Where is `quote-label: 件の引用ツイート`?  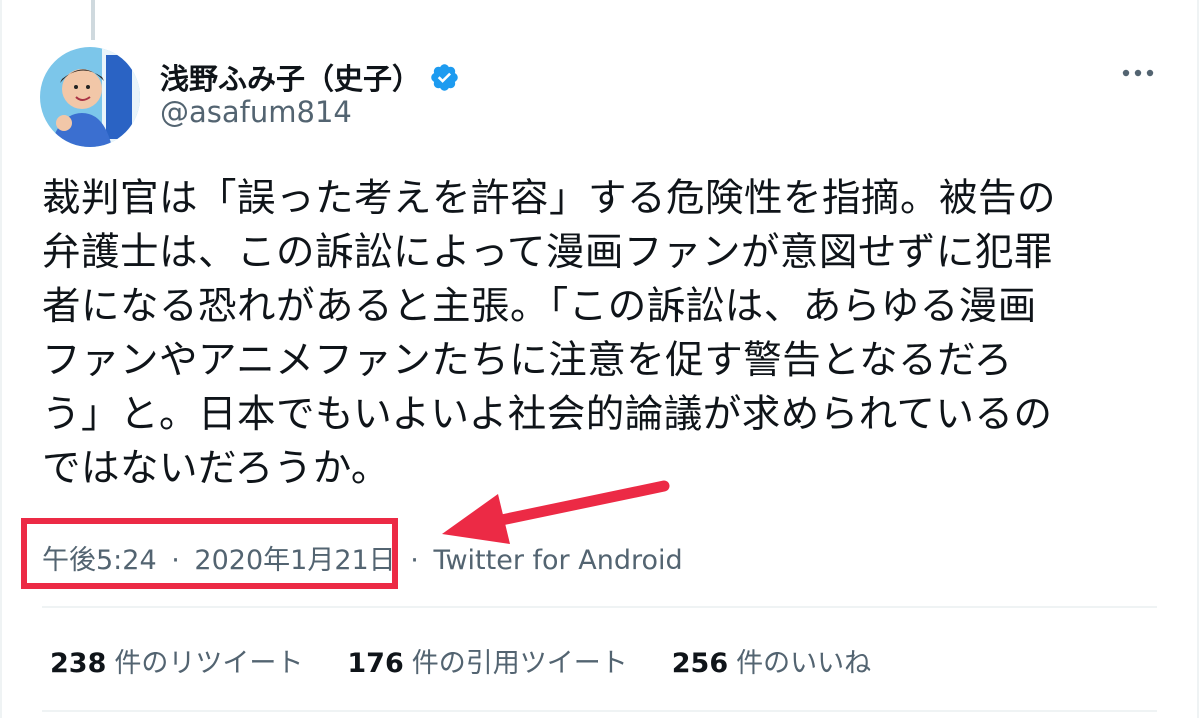
quote-label: 件の引用ツイート is located at coordinates (519, 663).